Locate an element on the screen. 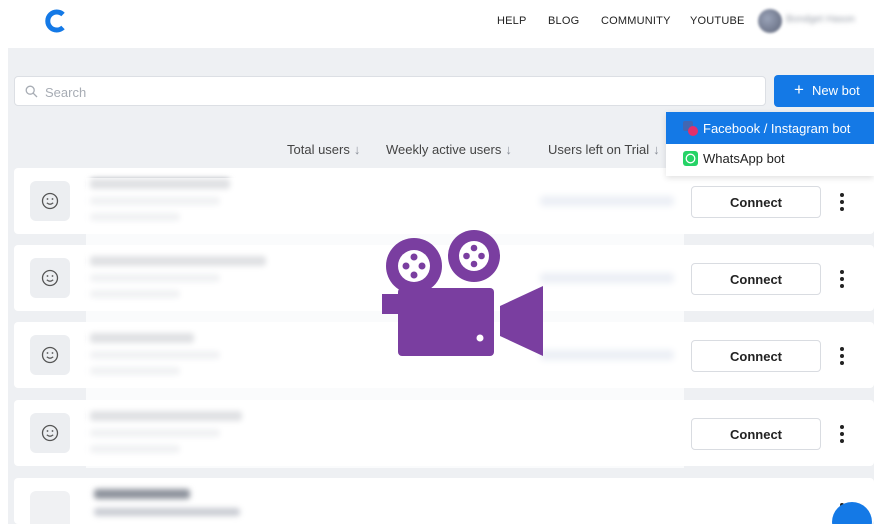 The height and width of the screenshot is (524, 874). nav-community-link: COMMUNITY is located at coordinates (636, 21).